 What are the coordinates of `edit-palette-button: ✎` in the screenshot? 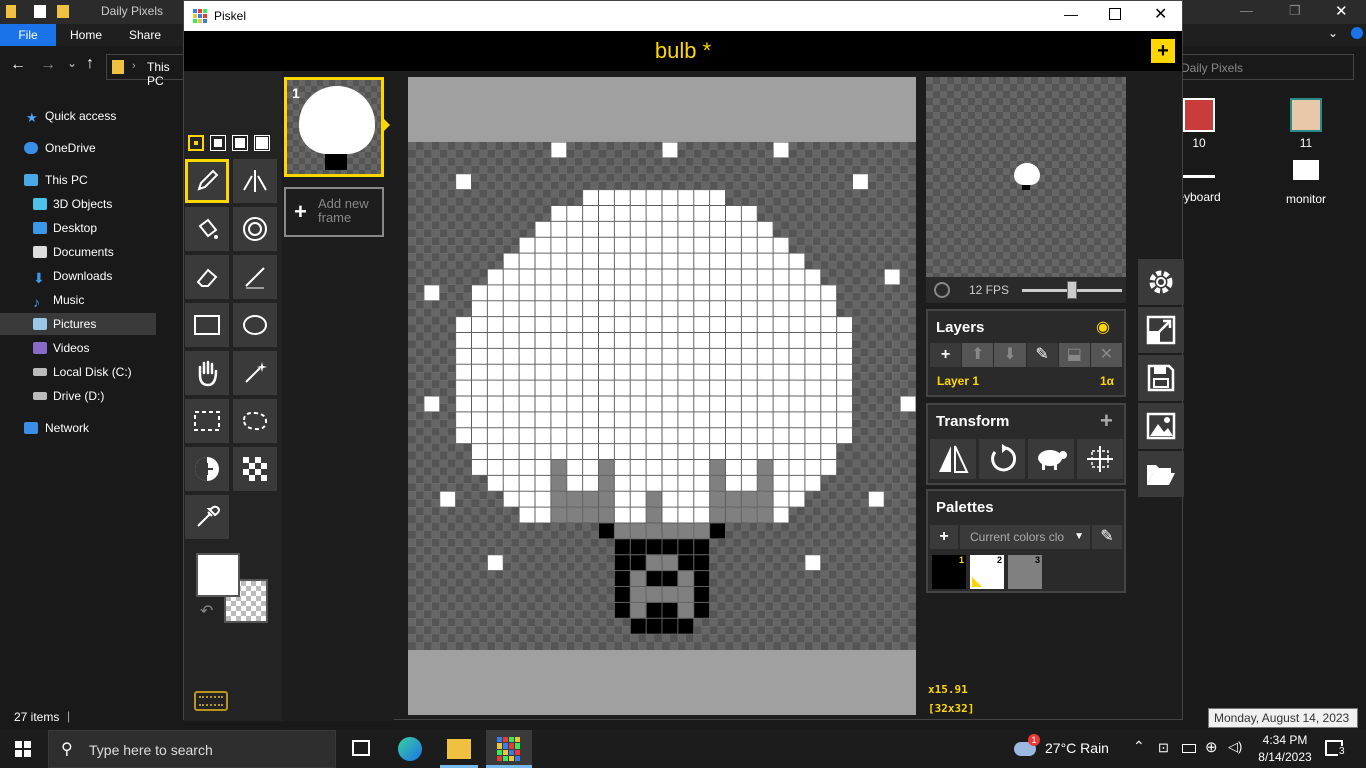 It's located at (1107, 537).